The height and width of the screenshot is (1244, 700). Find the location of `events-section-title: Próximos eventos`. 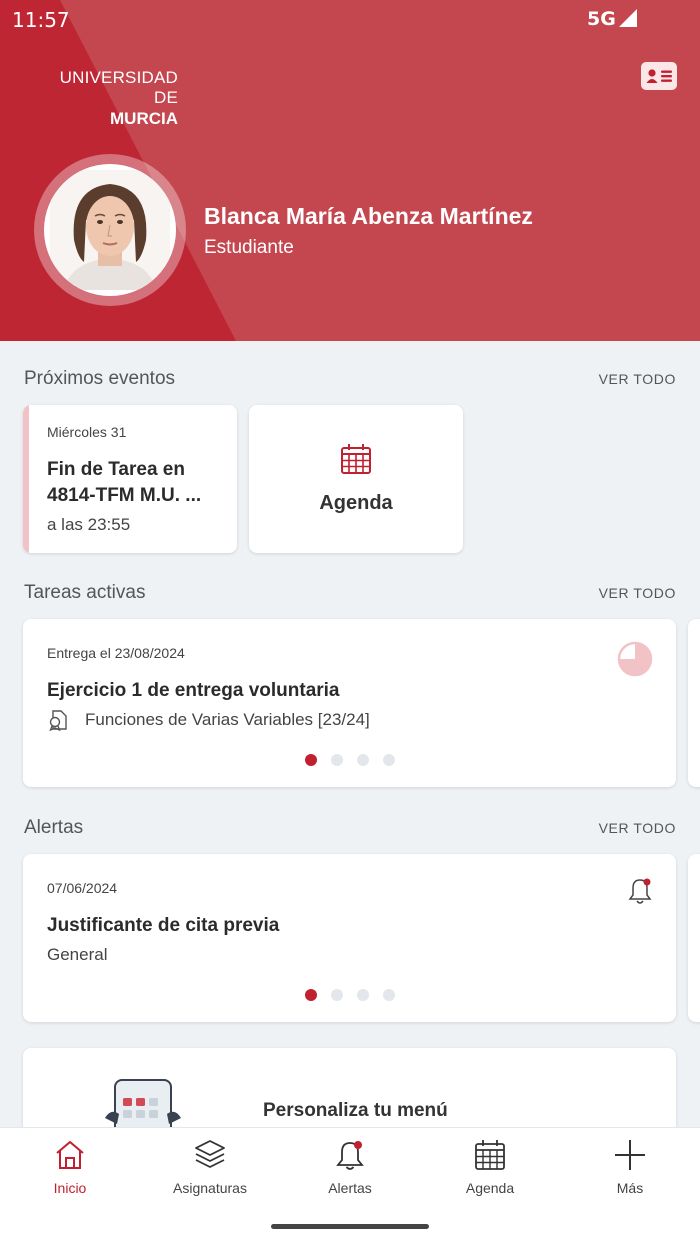

events-section-title: Próximos eventos is located at coordinates (100, 378).